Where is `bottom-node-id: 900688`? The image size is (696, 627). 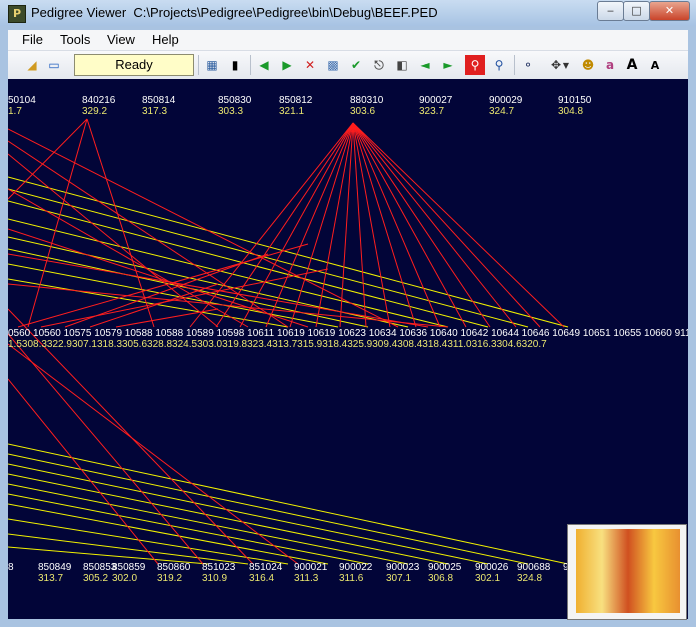 bottom-node-id: 900688 is located at coordinates (534, 567).